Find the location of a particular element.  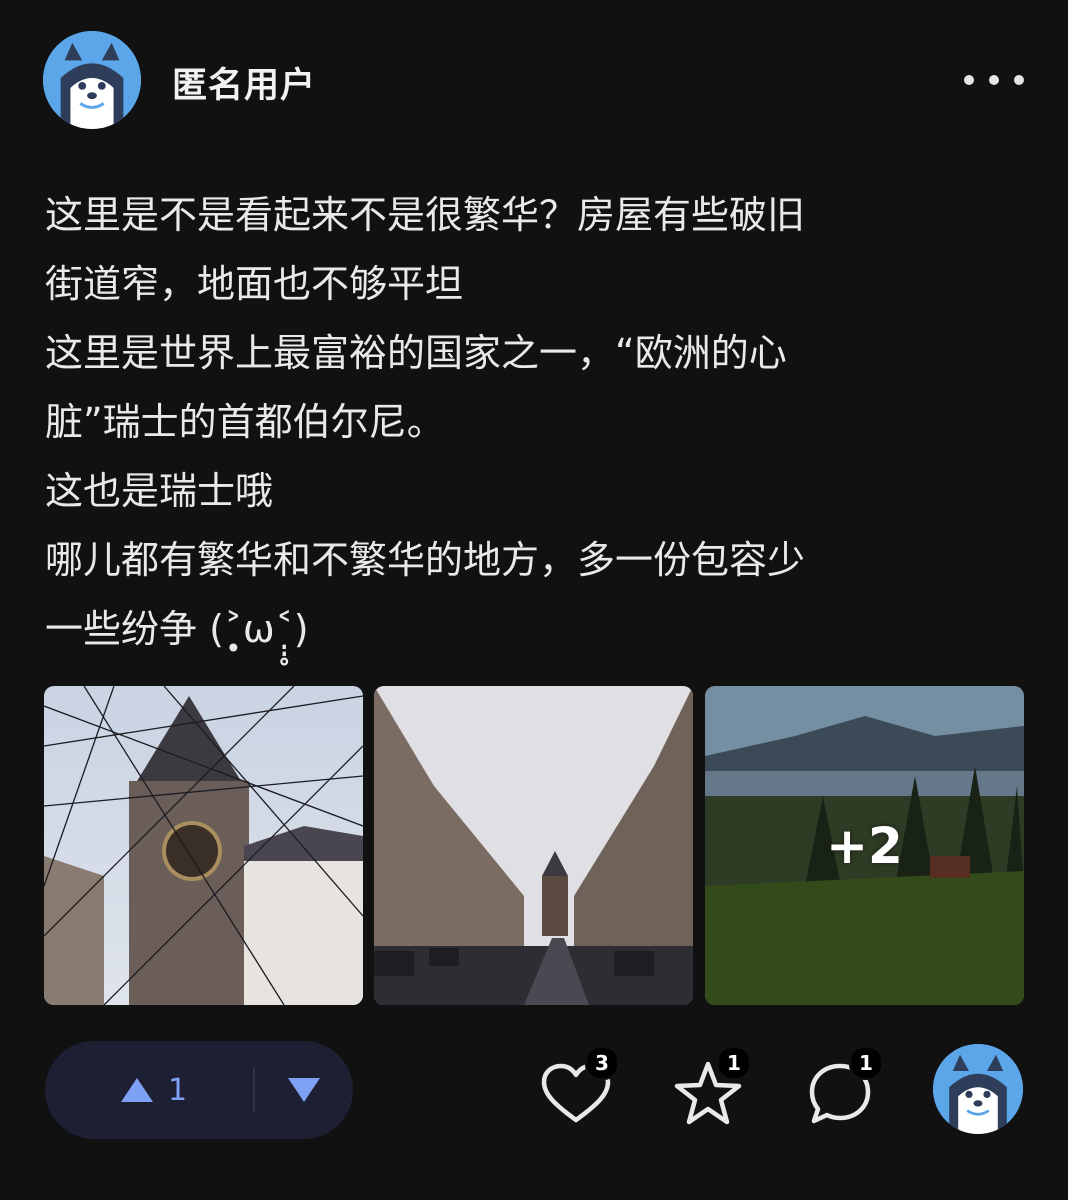

post-line: 哪儿都有繁华和不繁华的地方，多一份包容少 is located at coordinates (425, 560).